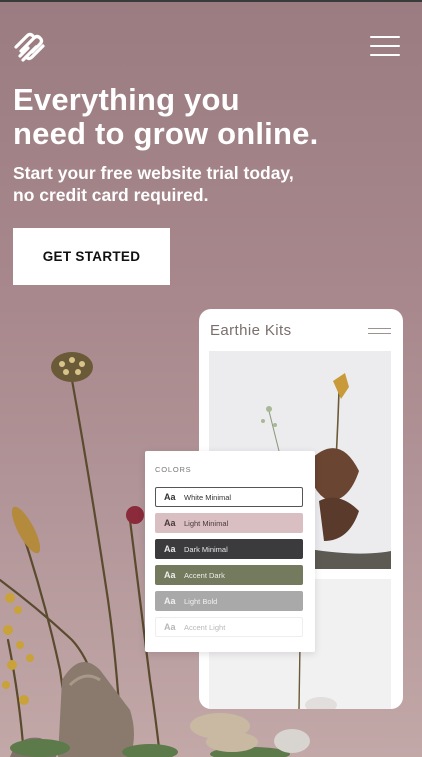 This screenshot has width=422, height=757. What do you see at coordinates (251, 330) in the screenshot?
I see `preview-site-title: Earthie Kits` at bounding box center [251, 330].